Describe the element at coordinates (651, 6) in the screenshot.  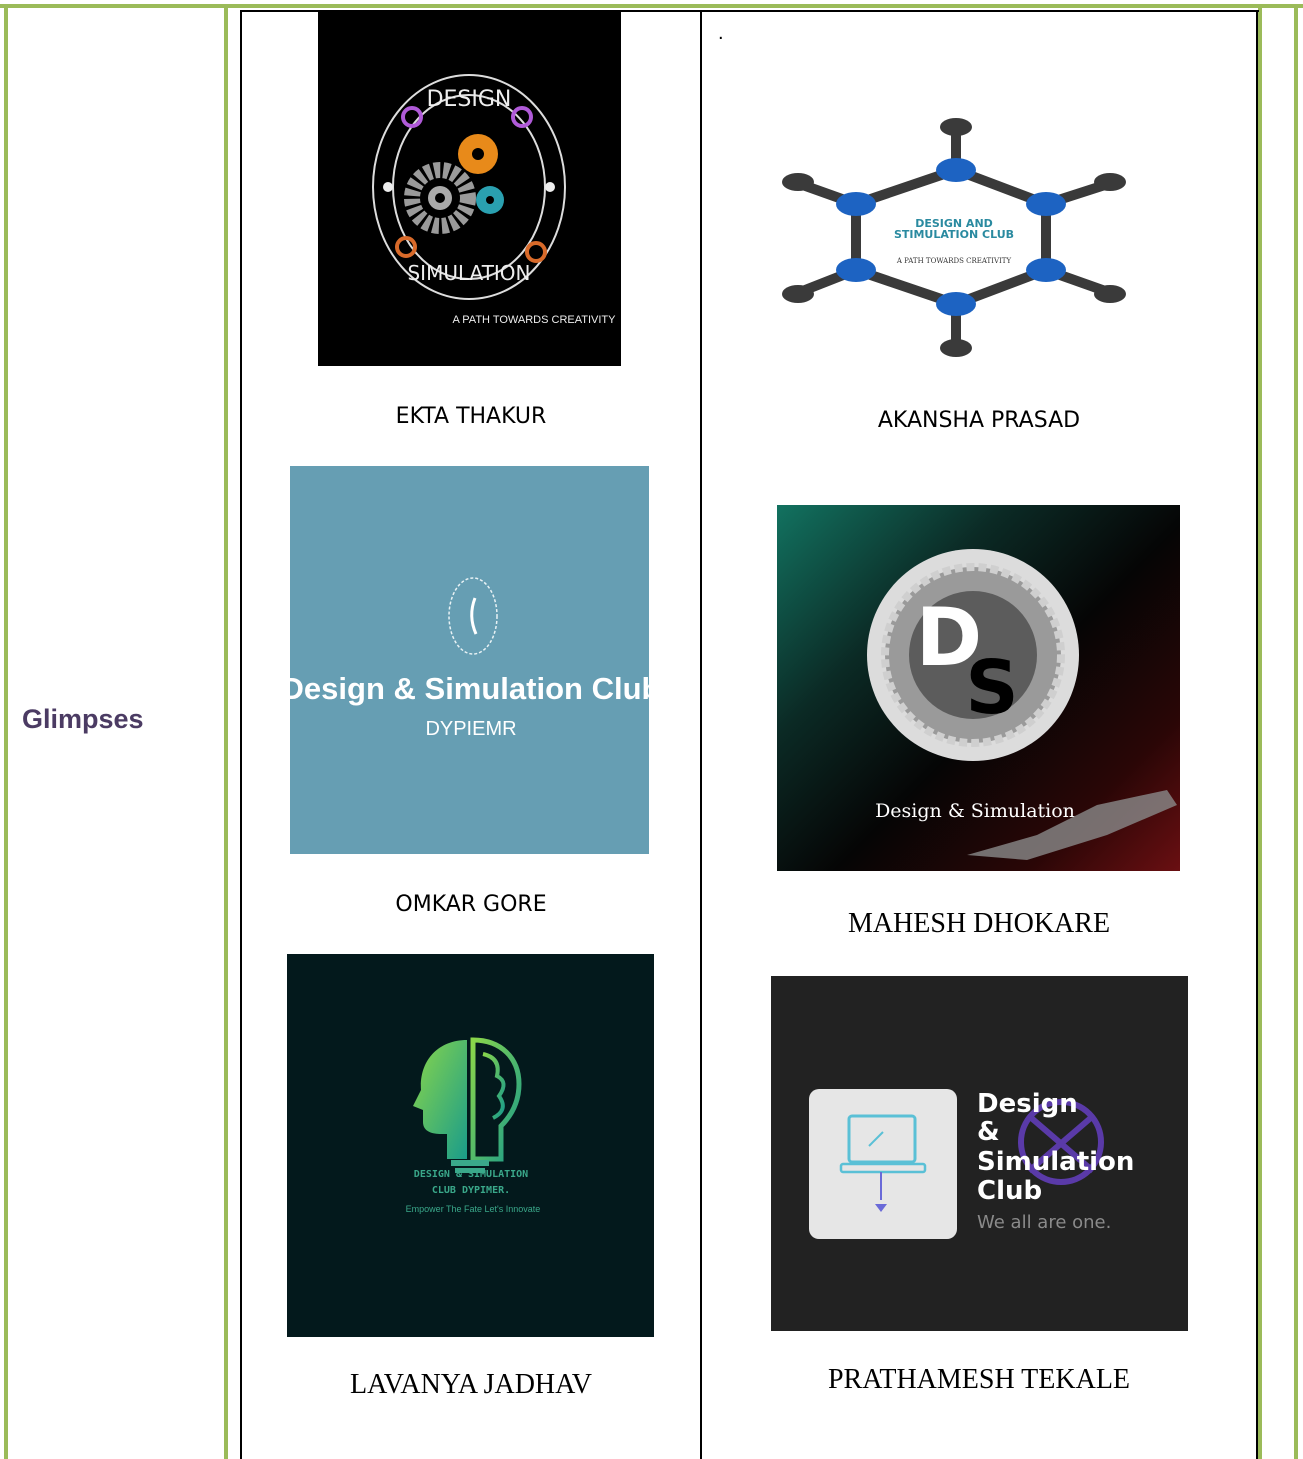
I see `table-border-top` at that location.